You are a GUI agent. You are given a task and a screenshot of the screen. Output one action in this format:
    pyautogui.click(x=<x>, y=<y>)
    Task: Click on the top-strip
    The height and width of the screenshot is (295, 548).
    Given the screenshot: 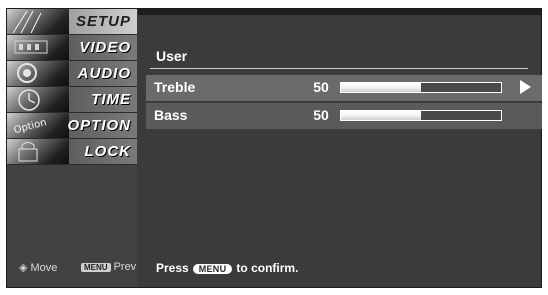 What is the action you would take?
    pyautogui.click(x=340, y=12)
    